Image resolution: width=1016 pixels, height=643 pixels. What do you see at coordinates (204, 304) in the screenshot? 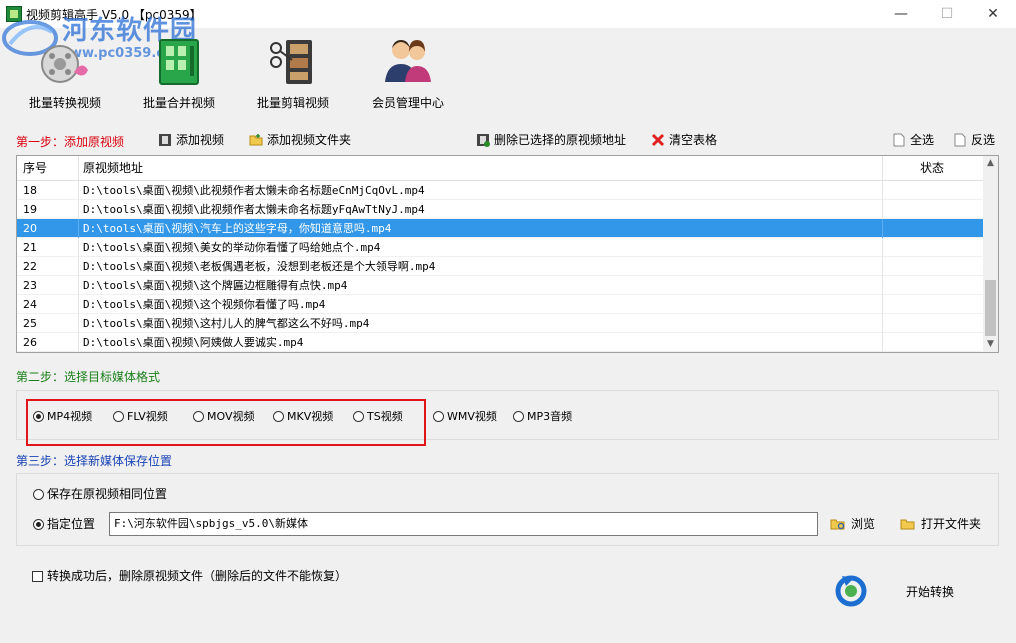
I see `row-path: D:\tools\桌面\视频\这个视频你看懂了吗.mp4` at bounding box center [204, 304].